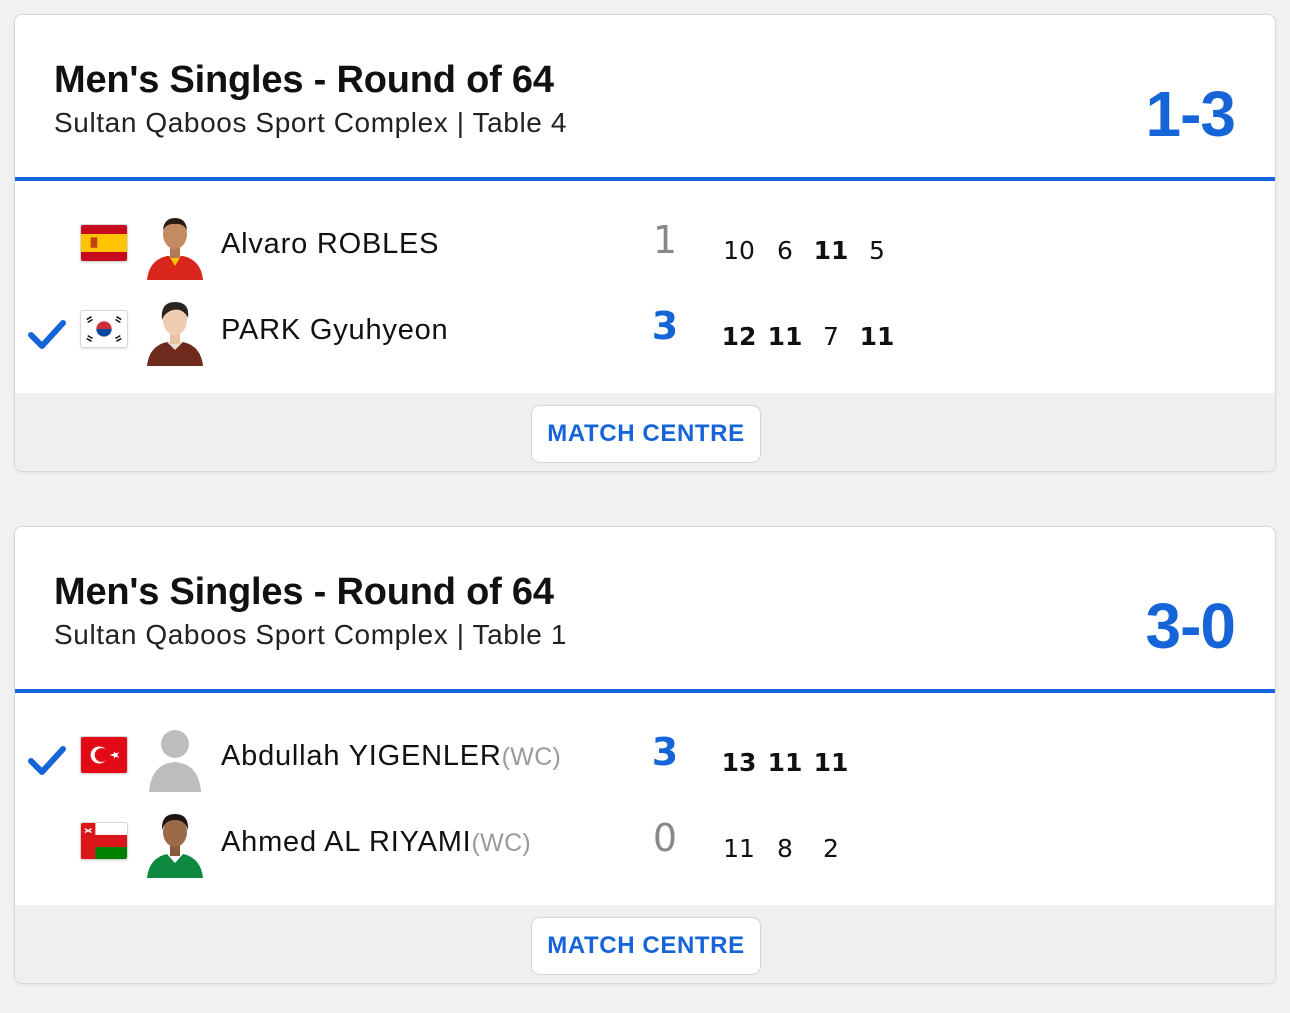 The width and height of the screenshot is (1290, 1013). I want to click on south-korea-flag-icon, so click(104, 329).